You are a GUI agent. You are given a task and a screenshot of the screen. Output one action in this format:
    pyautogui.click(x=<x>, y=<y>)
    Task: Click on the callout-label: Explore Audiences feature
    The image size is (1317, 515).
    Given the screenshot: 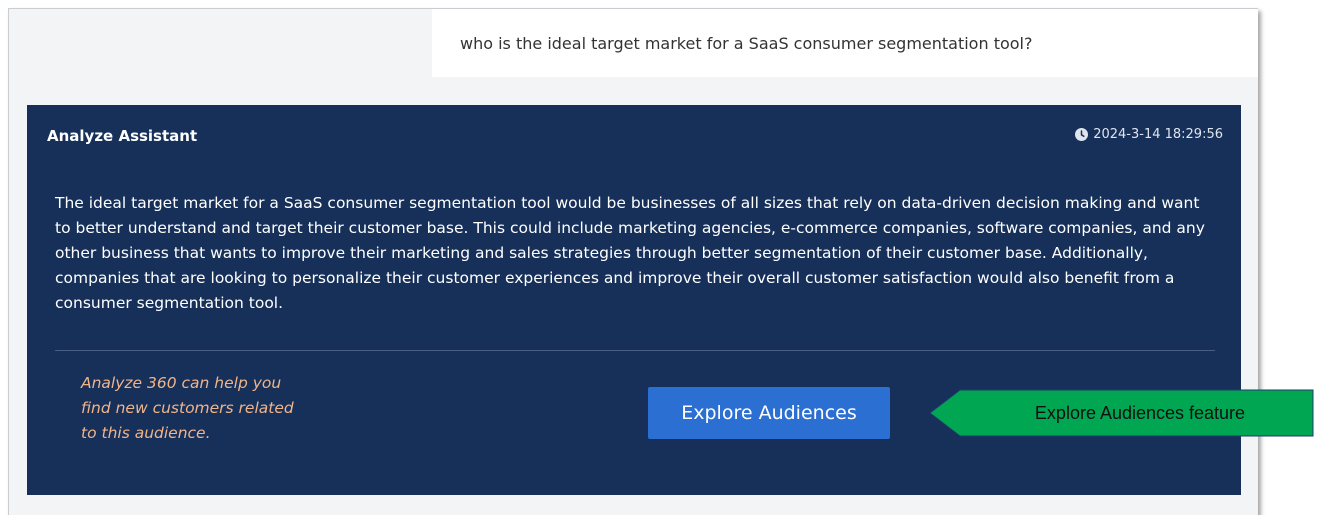 What is the action you would take?
    pyautogui.click(x=1140, y=412)
    